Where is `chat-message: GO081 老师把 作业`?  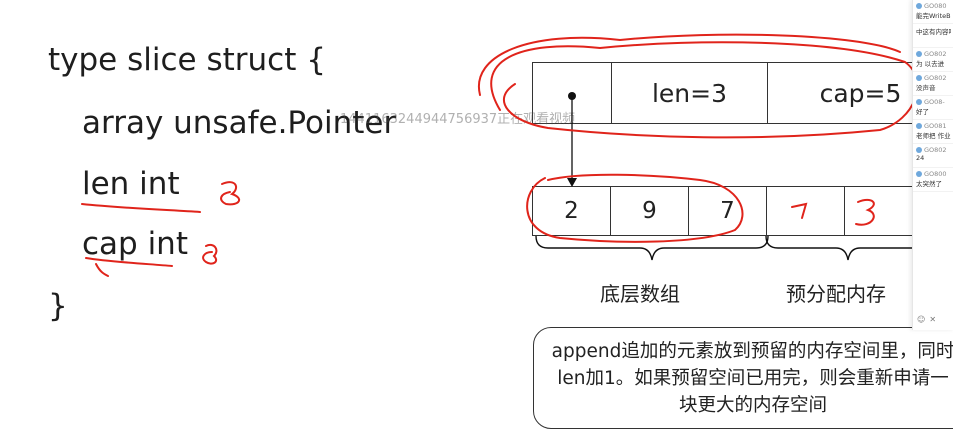
chat-message: GO081 老师把 作业 is located at coordinates (933, 132).